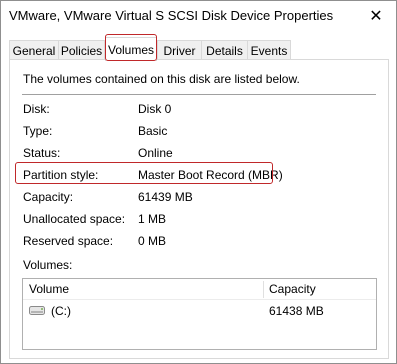 The width and height of the screenshot is (397, 364). What do you see at coordinates (165, 197) in the screenshot?
I see `capacity-value: 61439 MB` at bounding box center [165, 197].